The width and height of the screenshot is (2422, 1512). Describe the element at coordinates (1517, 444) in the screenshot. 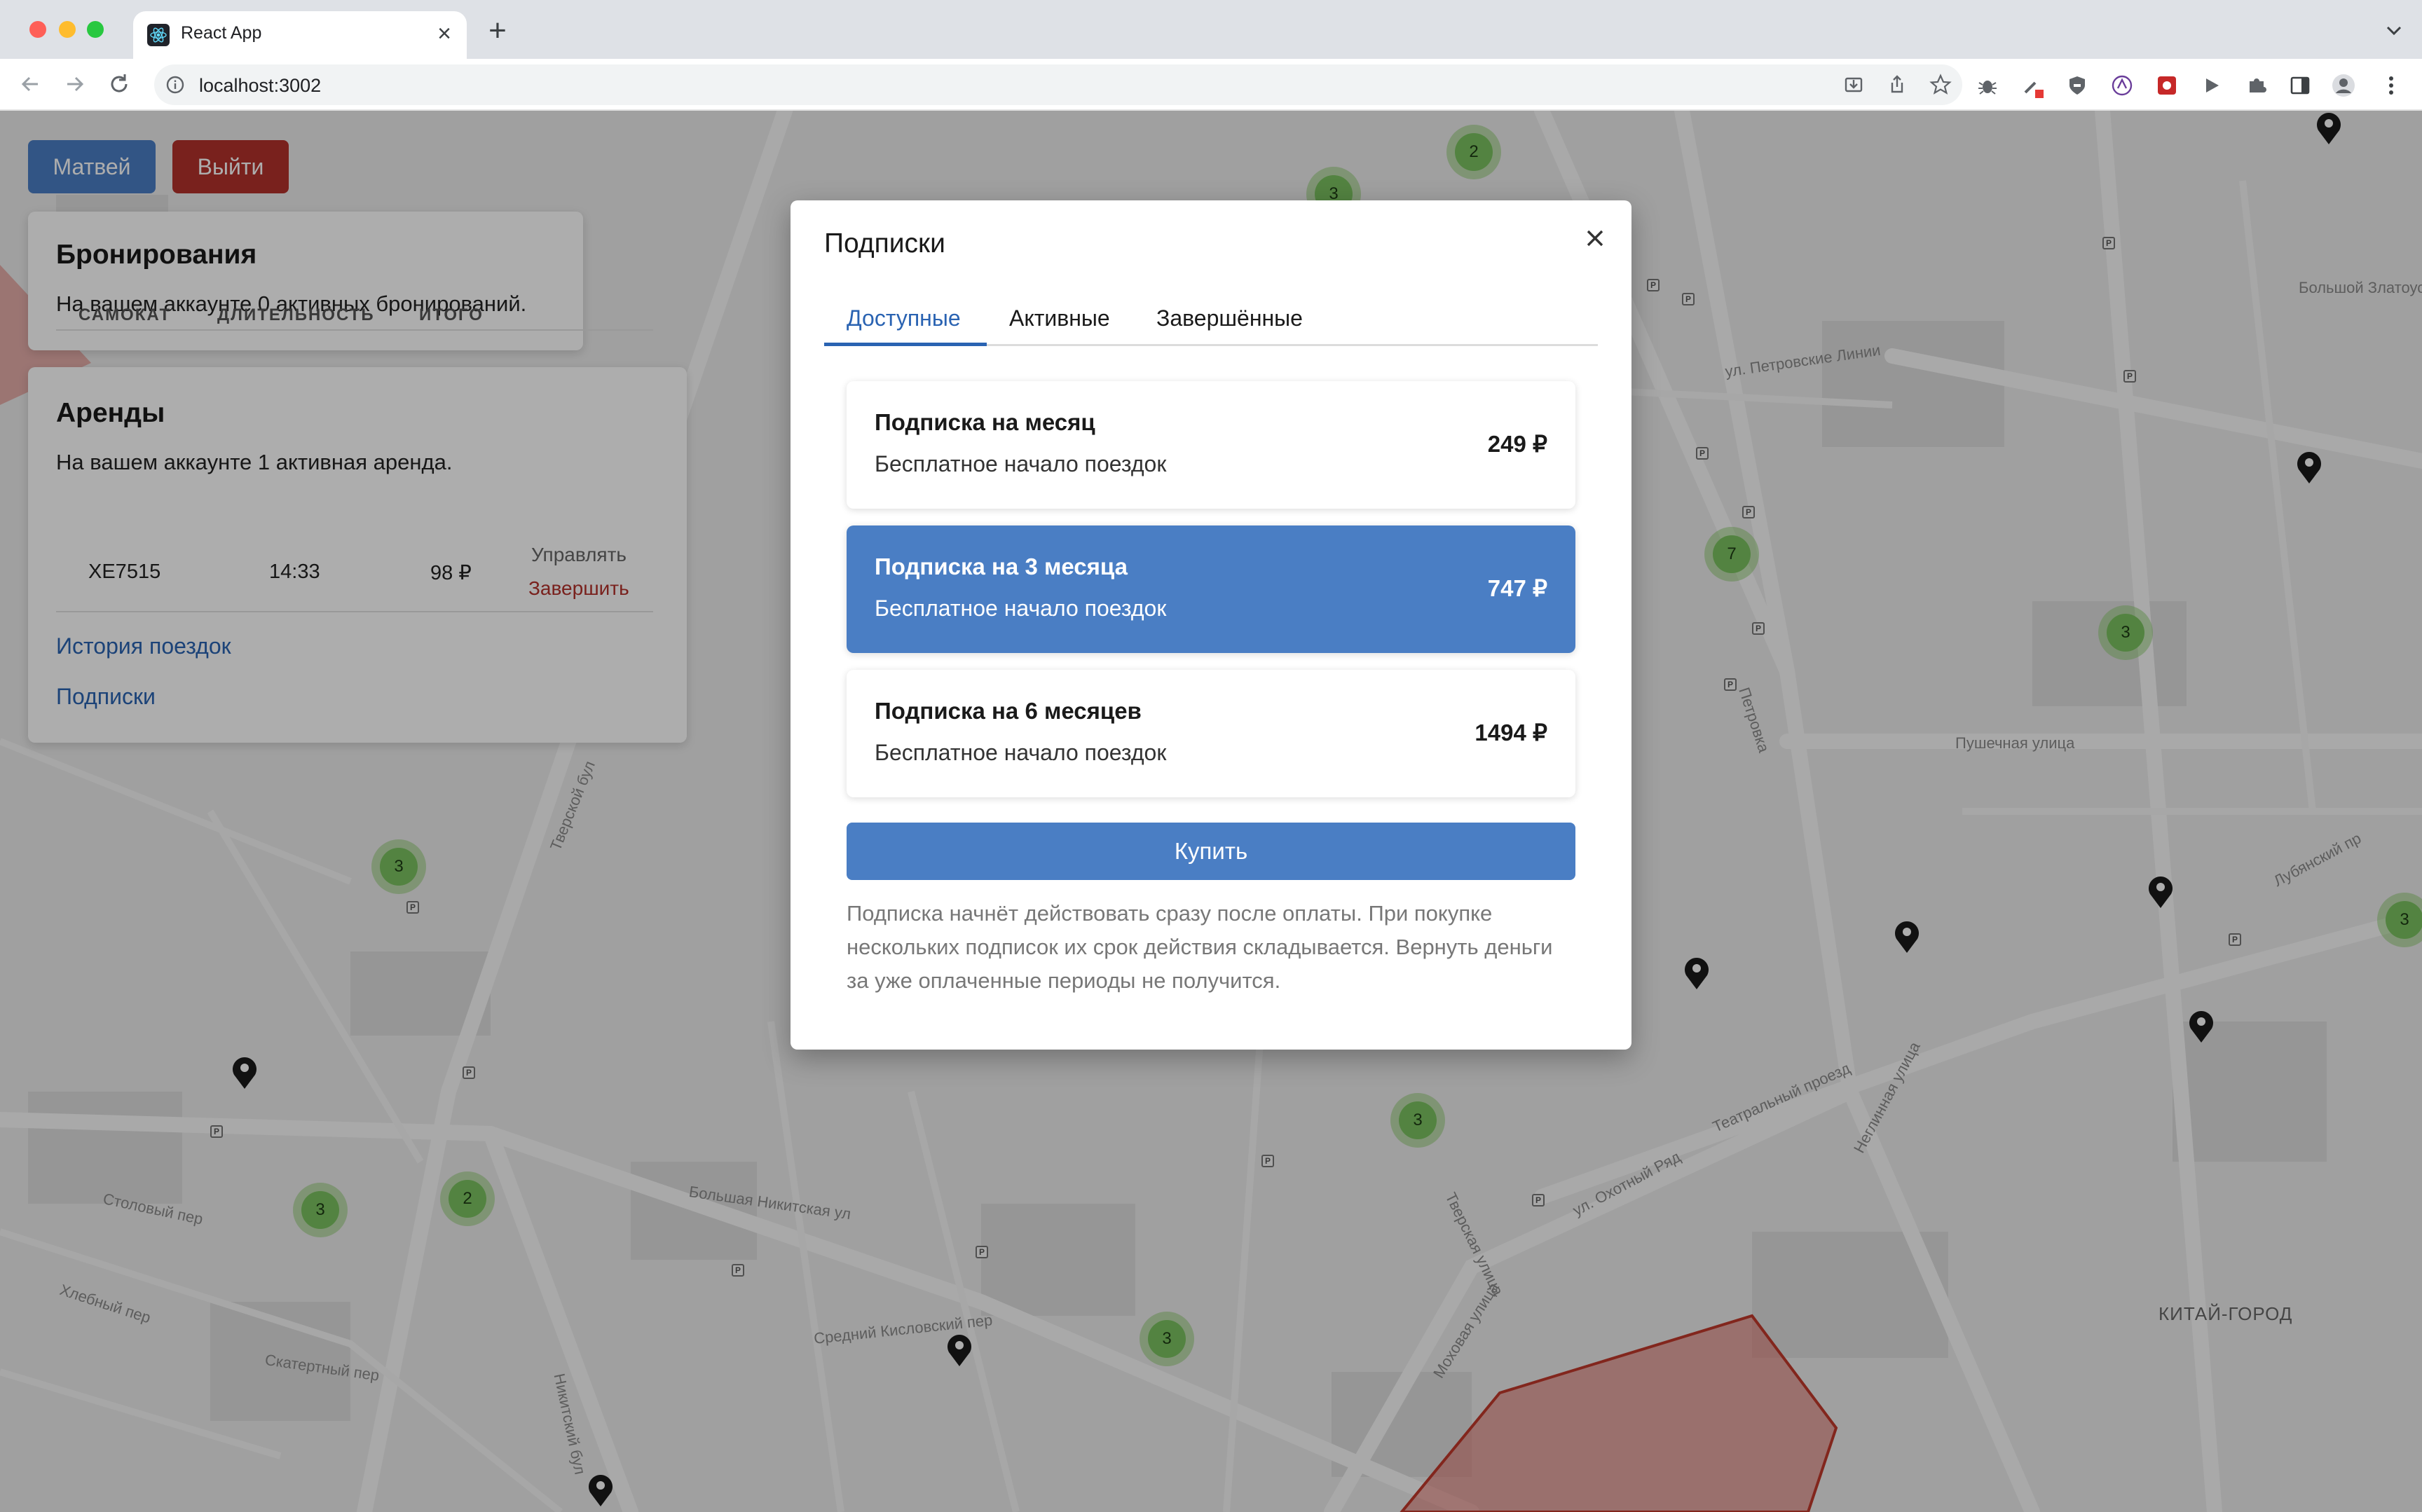

I see `plan-price: 249 ₽` at that location.